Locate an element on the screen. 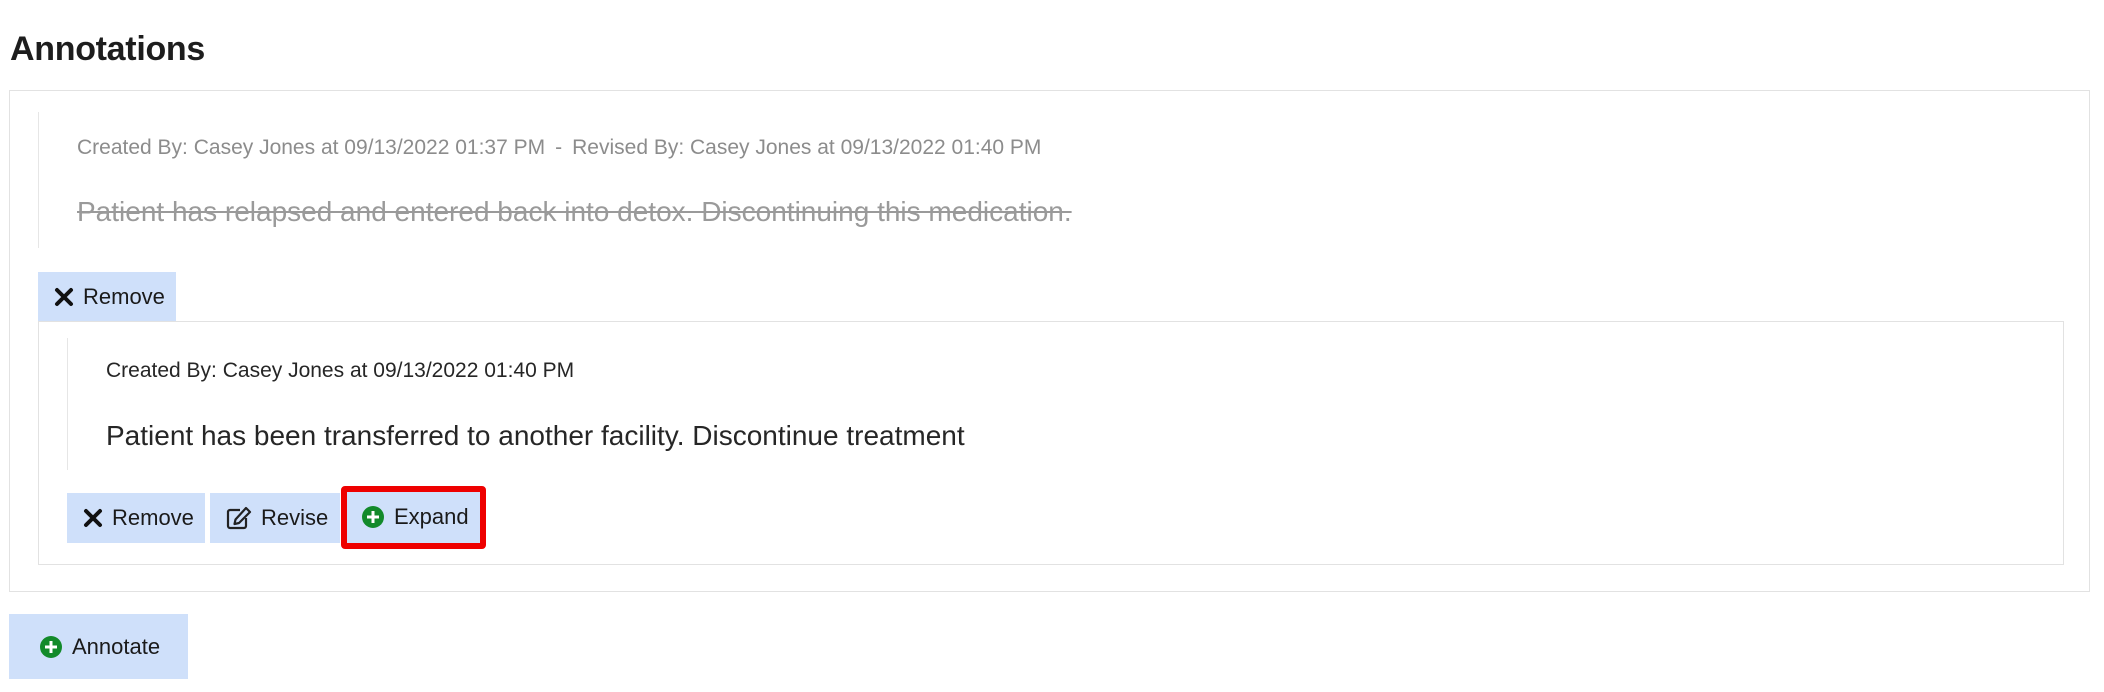  expand-button: Expand is located at coordinates (413, 517).